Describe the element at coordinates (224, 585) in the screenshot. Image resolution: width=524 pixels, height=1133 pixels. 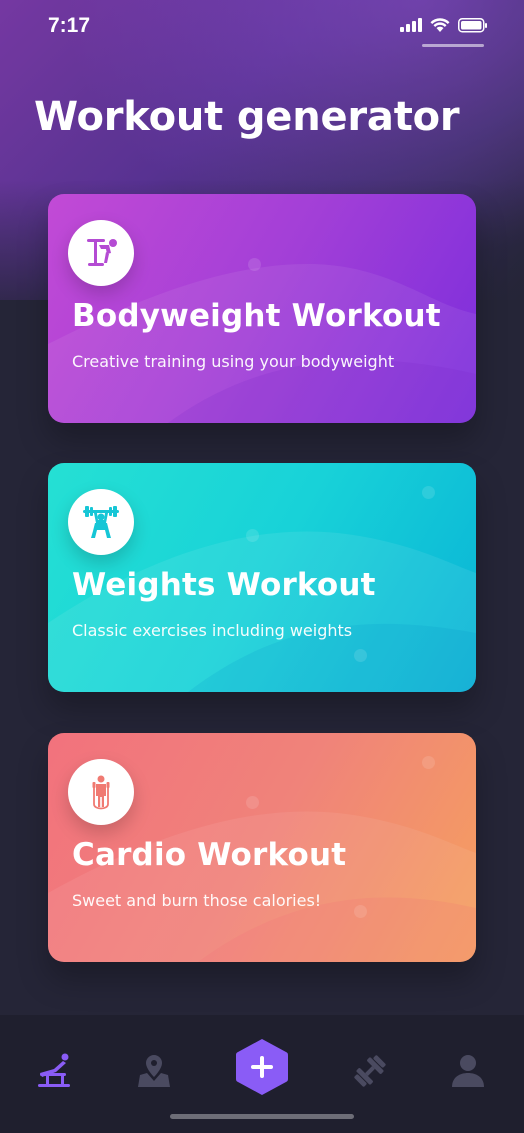
I see `card-title: Weights Workout` at that location.